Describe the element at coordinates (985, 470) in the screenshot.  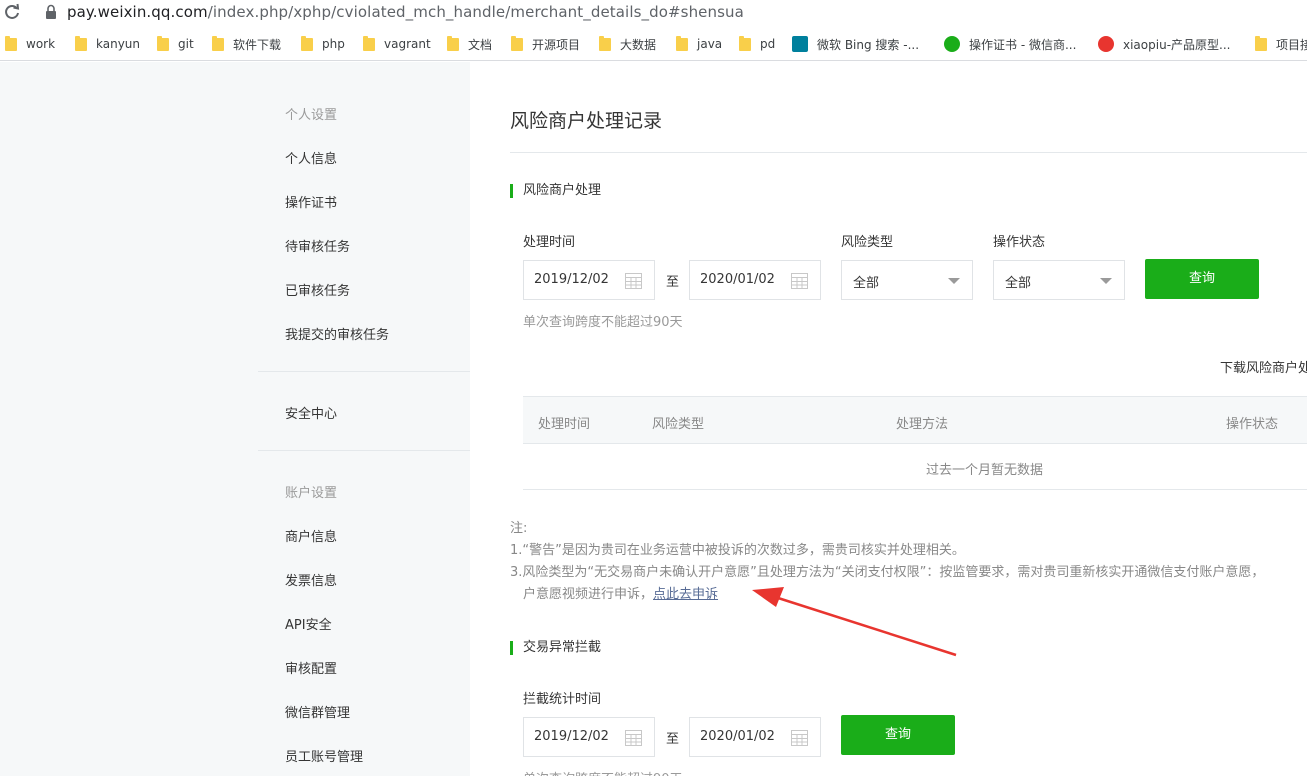
I see `empty-state-text: 过去一个月暂无数据` at that location.